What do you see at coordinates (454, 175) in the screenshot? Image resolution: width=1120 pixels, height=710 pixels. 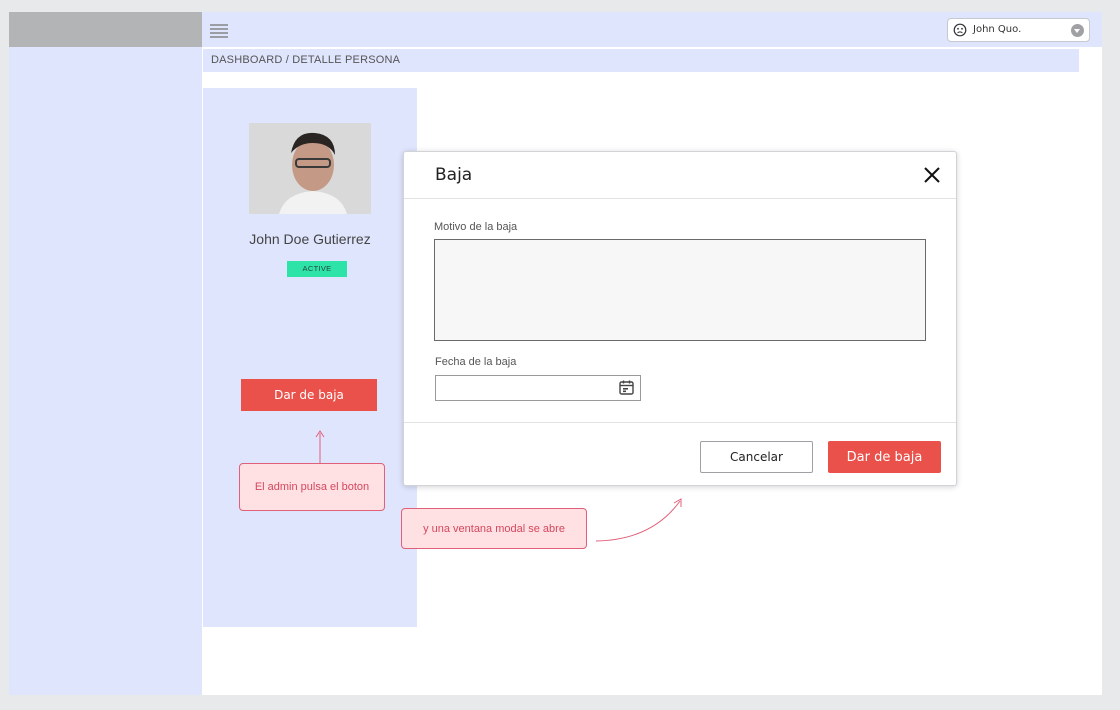 I see `modal-title: Baja` at bounding box center [454, 175].